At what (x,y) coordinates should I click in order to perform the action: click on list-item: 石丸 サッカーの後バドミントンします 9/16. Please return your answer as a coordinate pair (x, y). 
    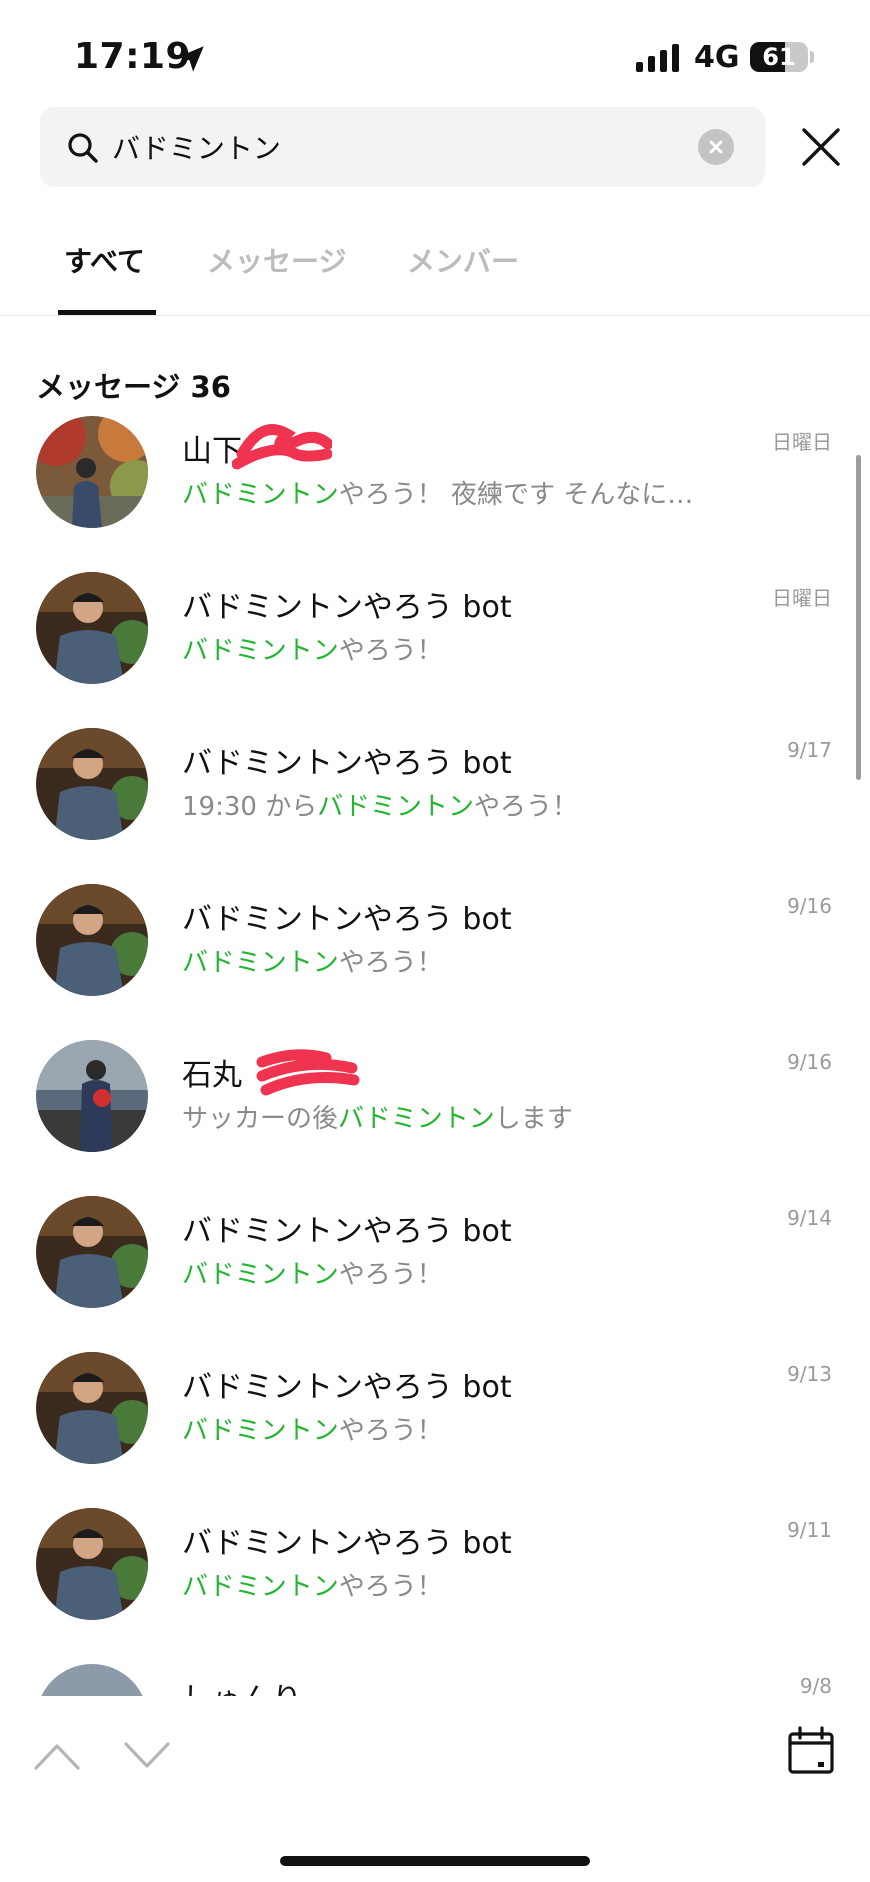
    Looking at the image, I should click on (435, 1102).